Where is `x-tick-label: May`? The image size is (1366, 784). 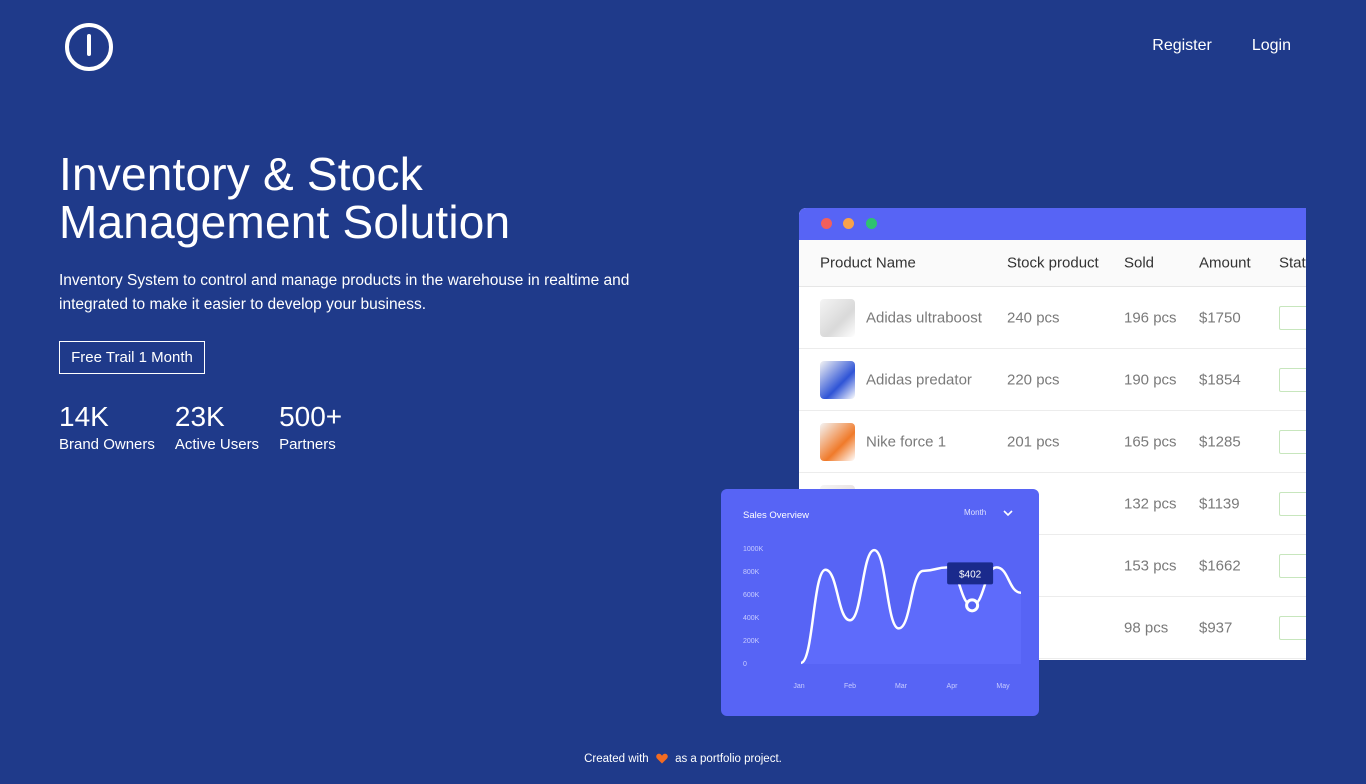
x-tick-label: May is located at coordinates (1003, 686).